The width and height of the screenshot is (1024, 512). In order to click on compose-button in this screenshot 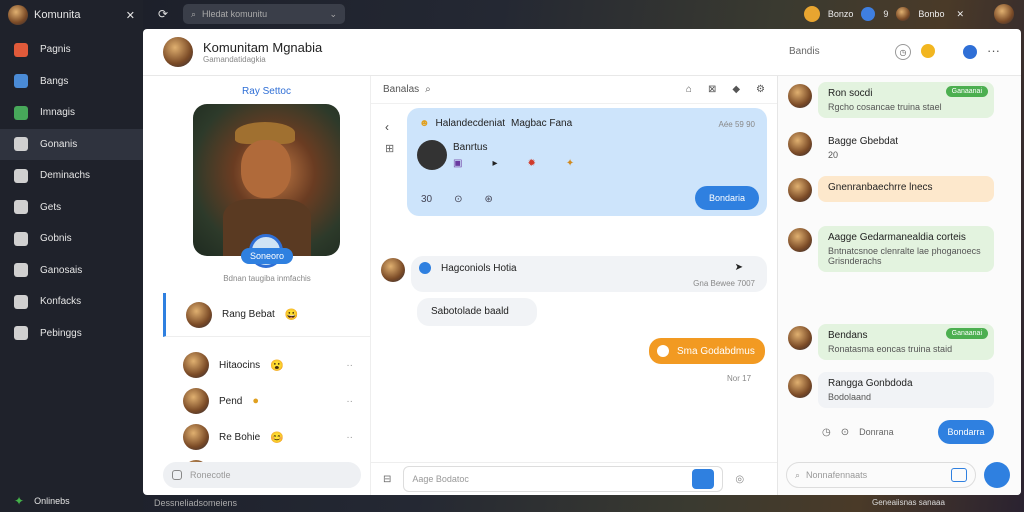, I will do `click(997, 475)`.